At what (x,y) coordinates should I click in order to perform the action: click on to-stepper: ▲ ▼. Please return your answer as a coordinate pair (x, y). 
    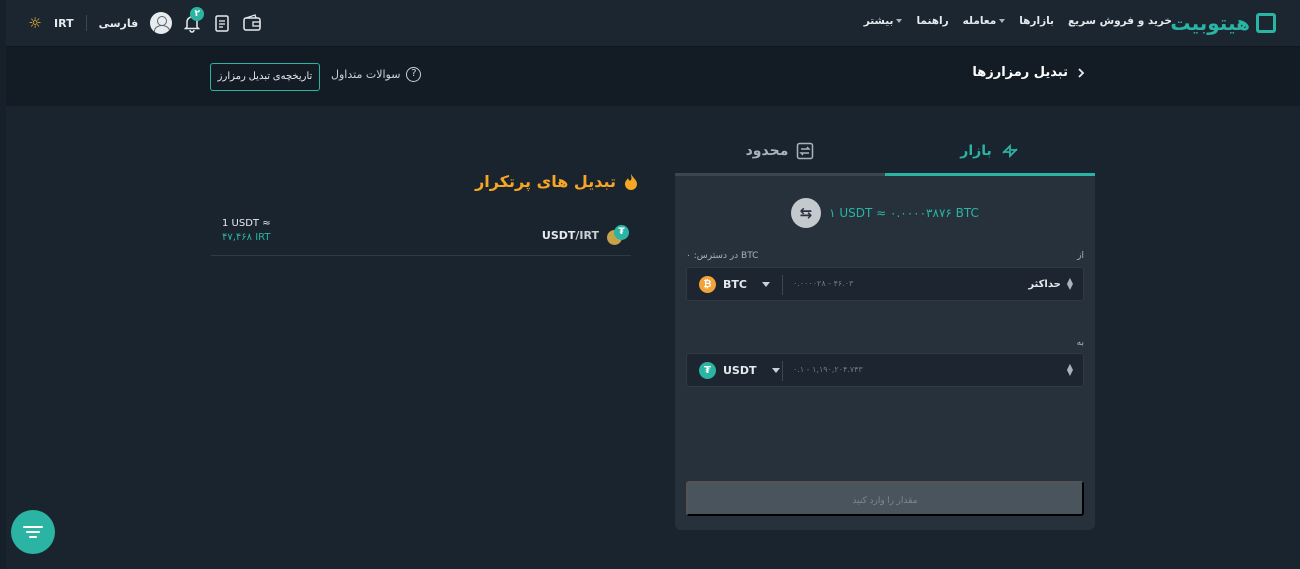
    Looking at the image, I should click on (1070, 370).